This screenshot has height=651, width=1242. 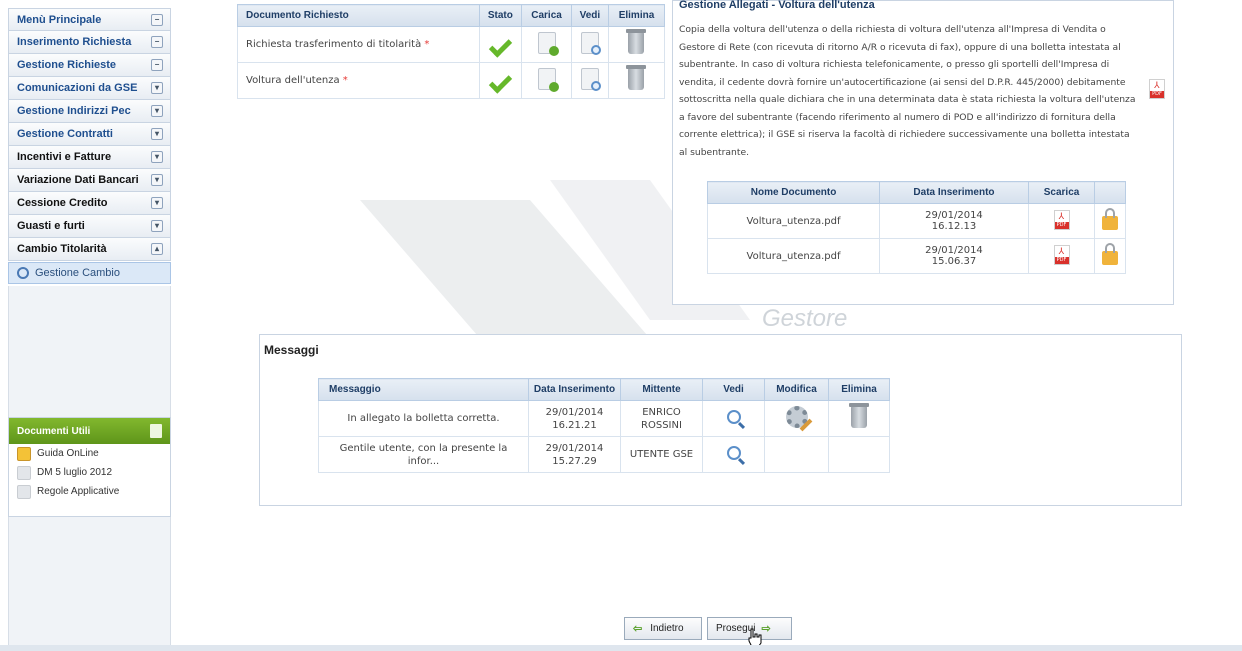 What do you see at coordinates (661, 389) in the screenshot?
I see `column-header: Mittente` at bounding box center [661, 389].